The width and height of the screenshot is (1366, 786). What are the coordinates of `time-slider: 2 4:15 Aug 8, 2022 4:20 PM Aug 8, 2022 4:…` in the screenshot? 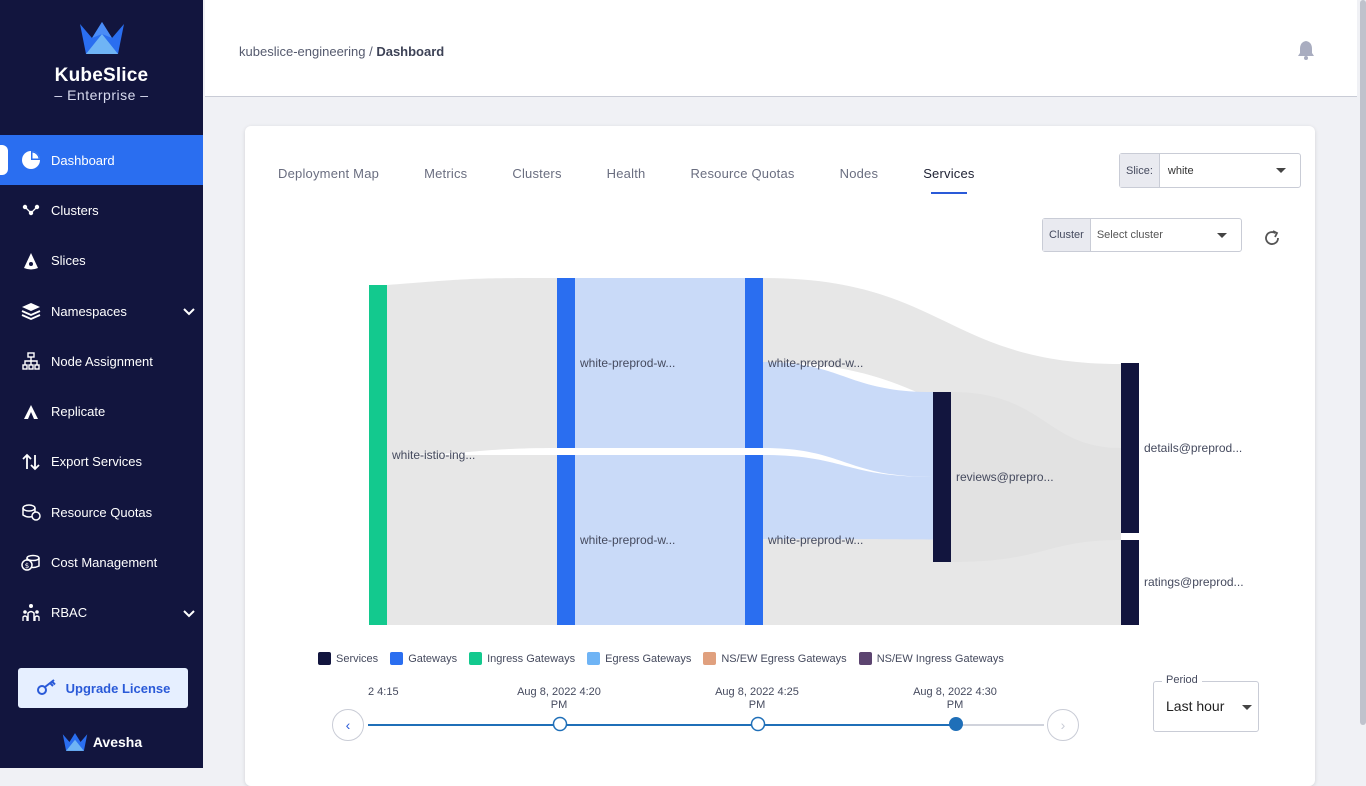 It's located at (706, 727).